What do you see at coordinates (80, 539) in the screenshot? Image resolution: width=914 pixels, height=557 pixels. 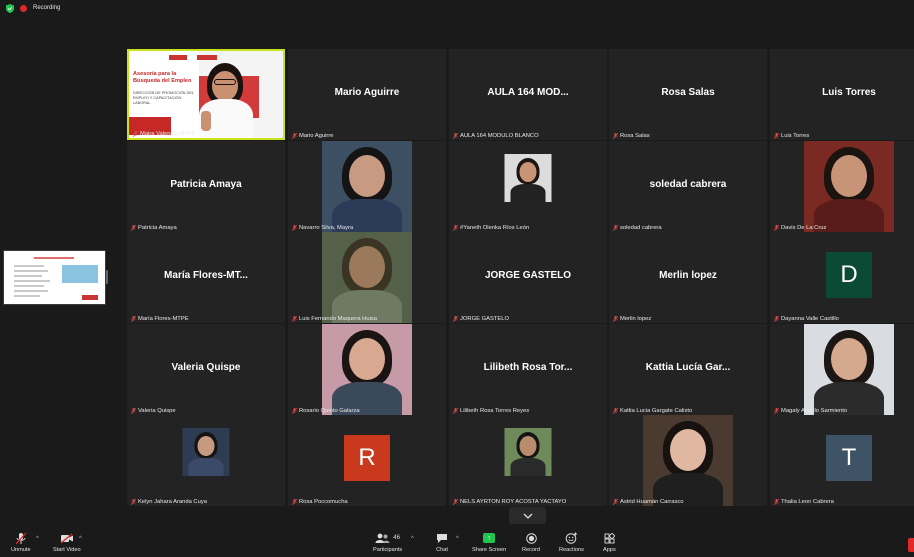 I see `video-options-caret: ^` at bounding box center [80, 539].